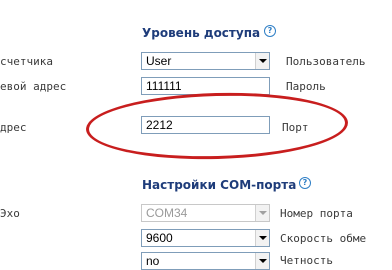  Describe the element at coordinates (323, 238) in the screenshot. I see `baud-rate-label: Скорость обме` at that location.